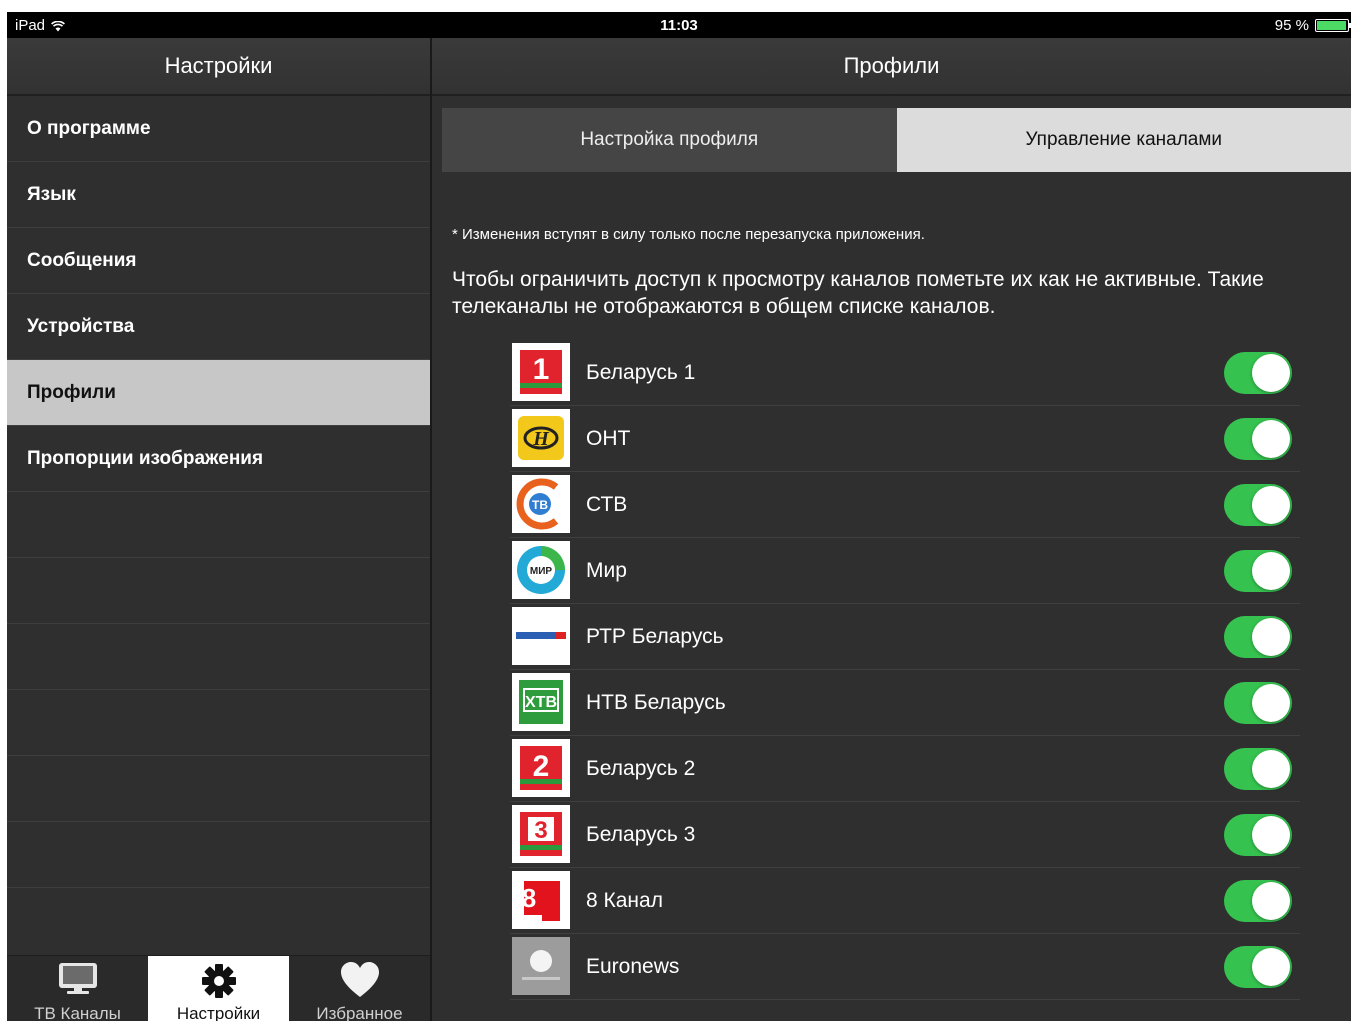  What do you see at coordinates (905, 571) in the screenshot?
I see `channel-row: МИР Мир` at bounding box center [905, 571].